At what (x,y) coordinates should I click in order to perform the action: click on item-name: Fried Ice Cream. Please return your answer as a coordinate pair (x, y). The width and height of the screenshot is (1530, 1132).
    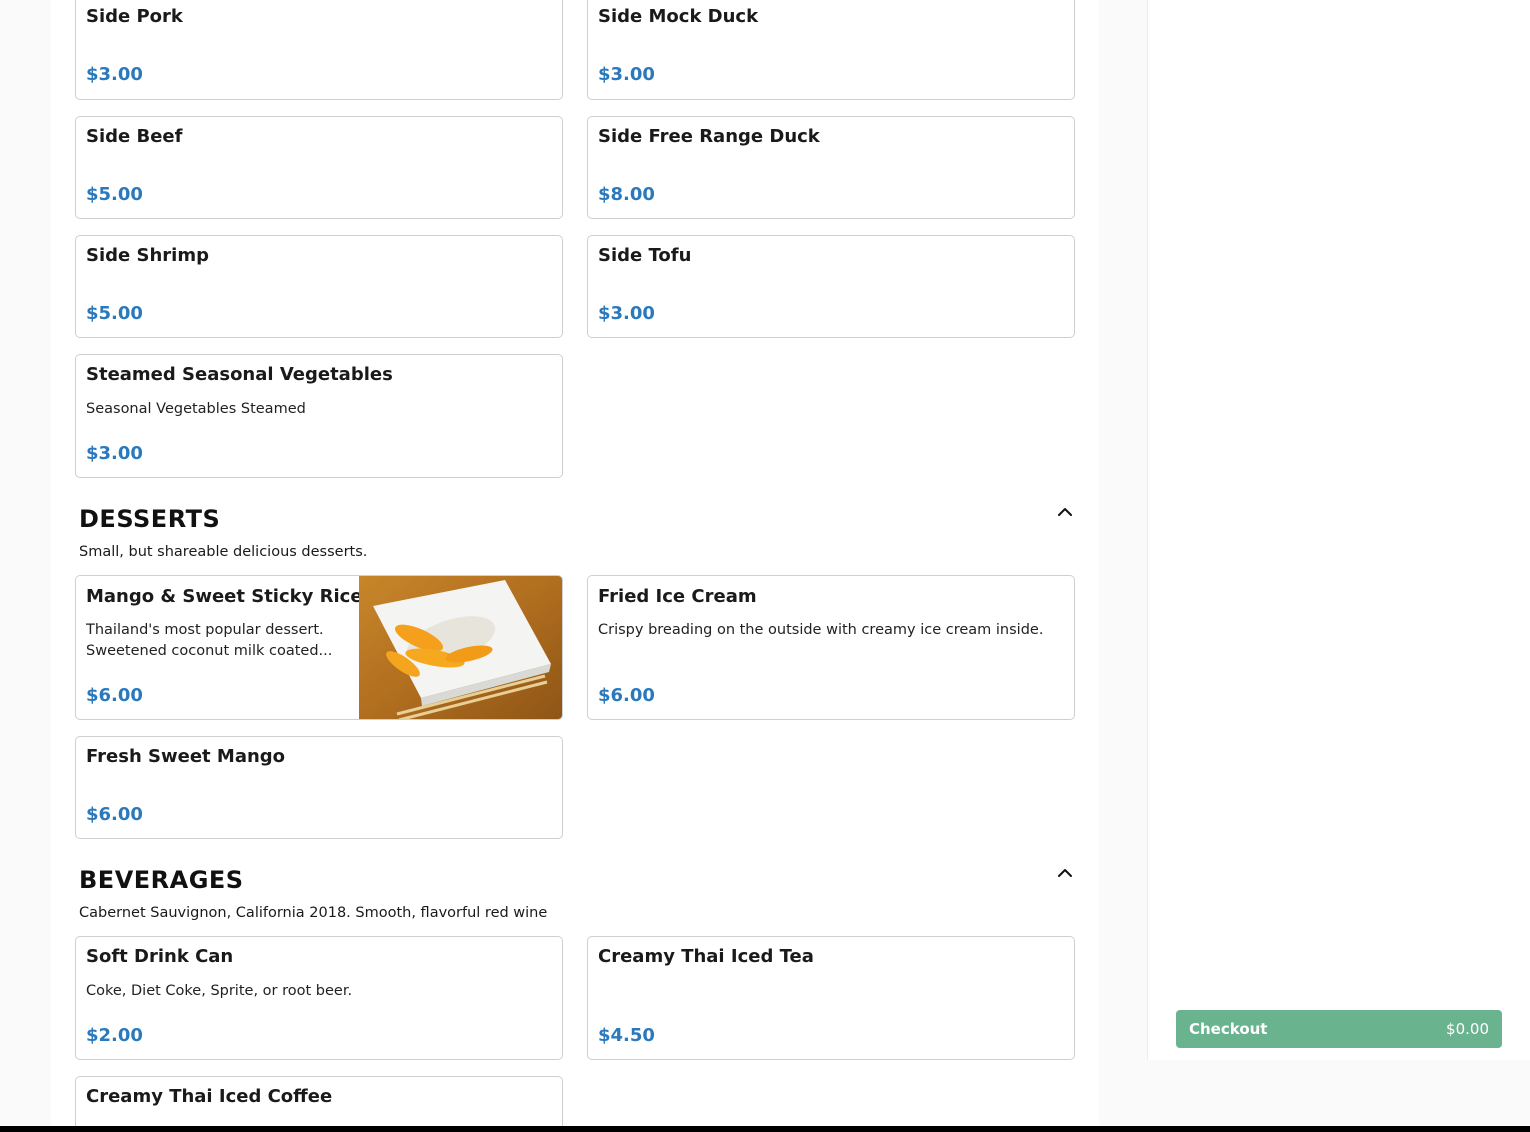
    Looking at the image, I should click on (677, 596).